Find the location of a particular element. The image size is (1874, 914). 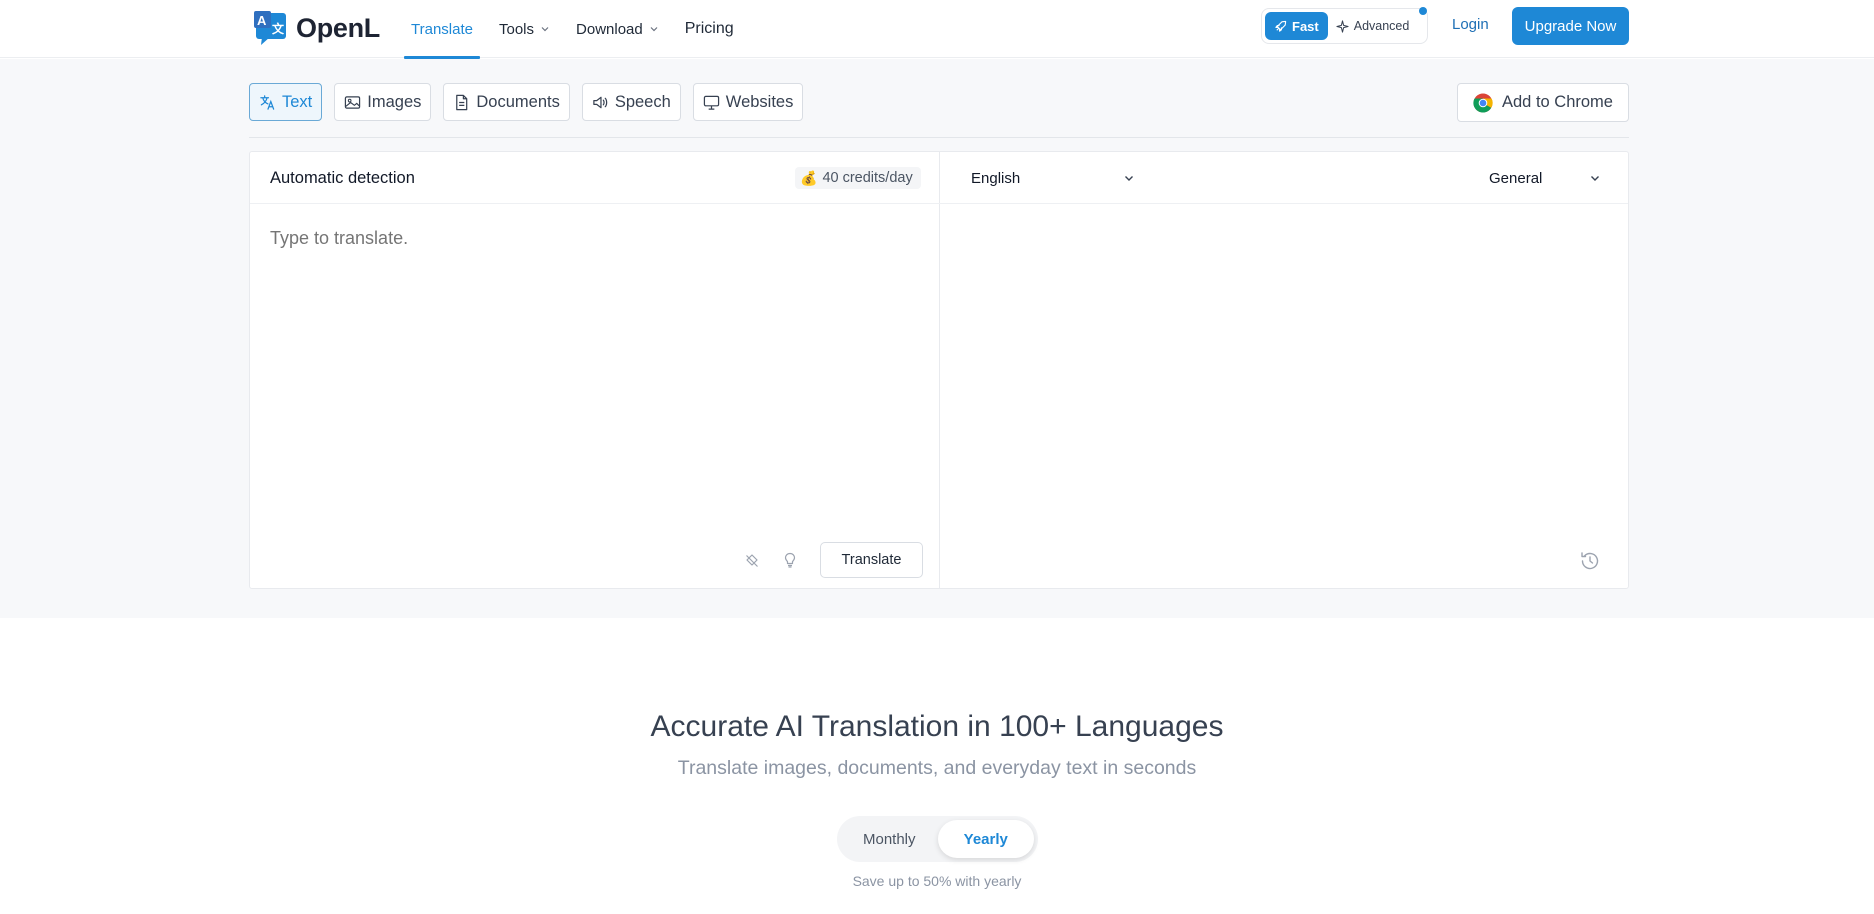

nav-download: Download is located at coordinates (617, 29).